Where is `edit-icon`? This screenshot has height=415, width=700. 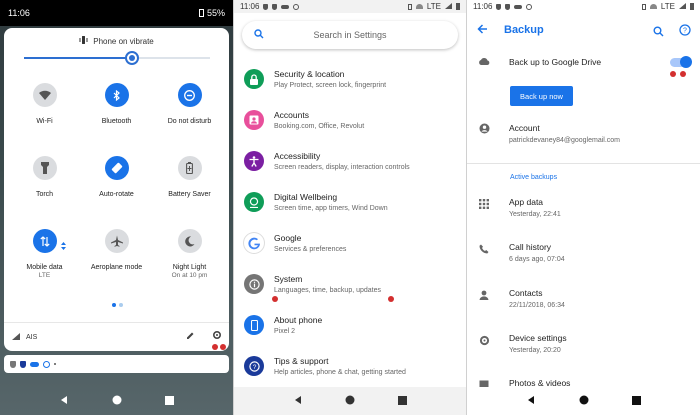
edit-icon is located at coordinates (190, 336).